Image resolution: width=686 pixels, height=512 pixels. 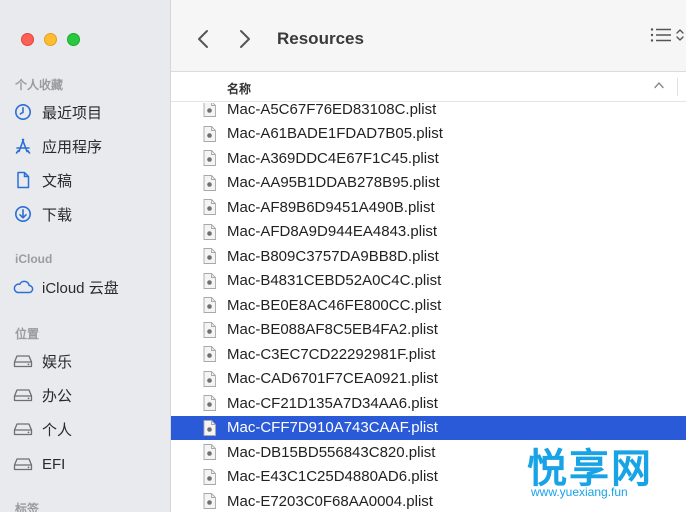 What do you see at coordinates (39, 85) in the screenshot?
I see `favorites-section-title: 个人收藏` at bounding box center [39, 85].